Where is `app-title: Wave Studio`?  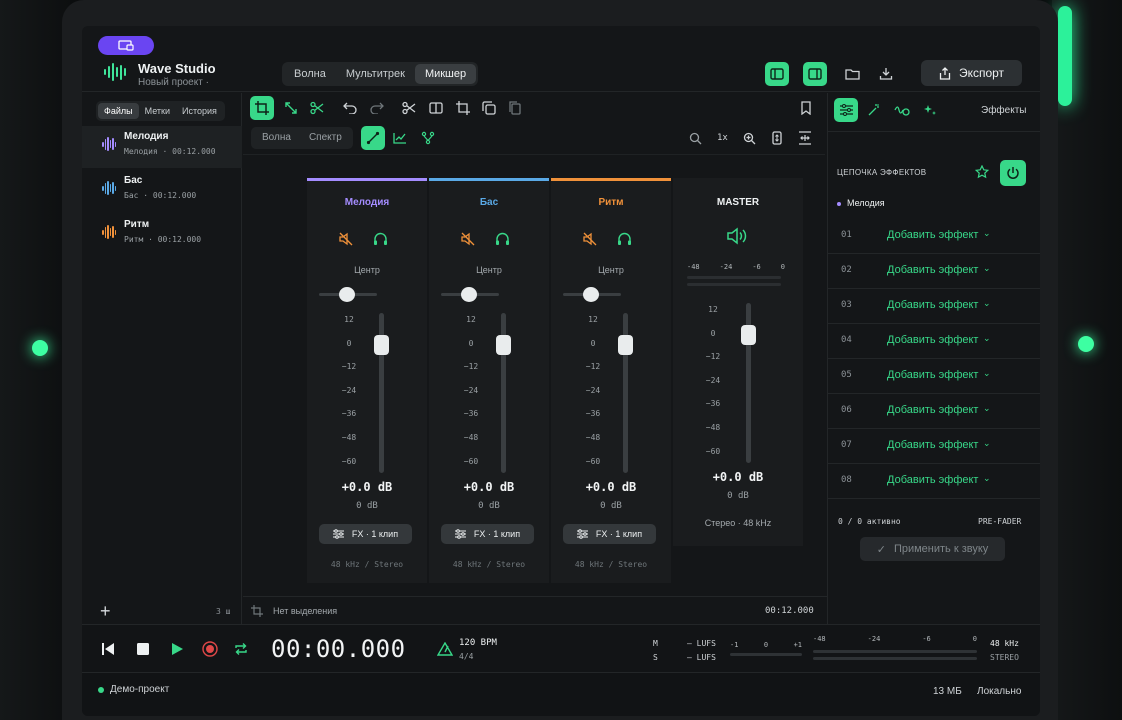
app-title: Wave Studio is located at coordinates (177, 68).